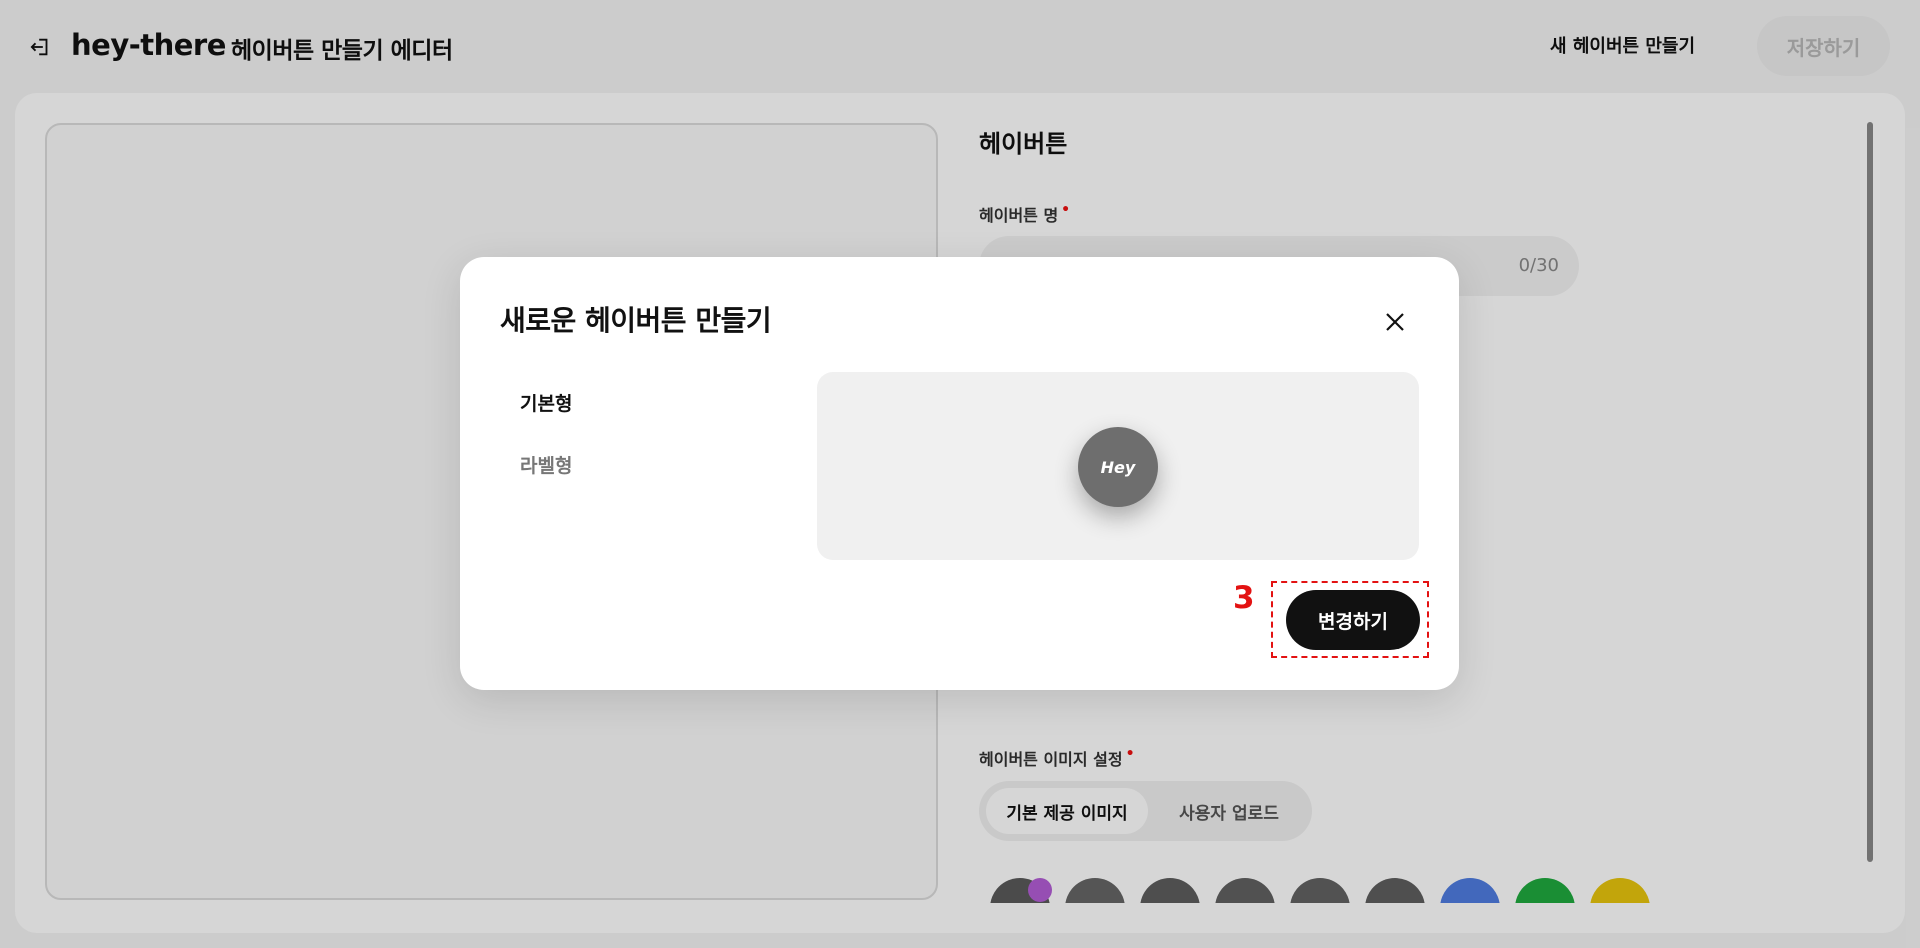 The image size is (1920, 948). Describe the element at coordinates (636, 320) in the screenshot. I see `modal-title: 새로운 헤이버튼 만들기` at that location.